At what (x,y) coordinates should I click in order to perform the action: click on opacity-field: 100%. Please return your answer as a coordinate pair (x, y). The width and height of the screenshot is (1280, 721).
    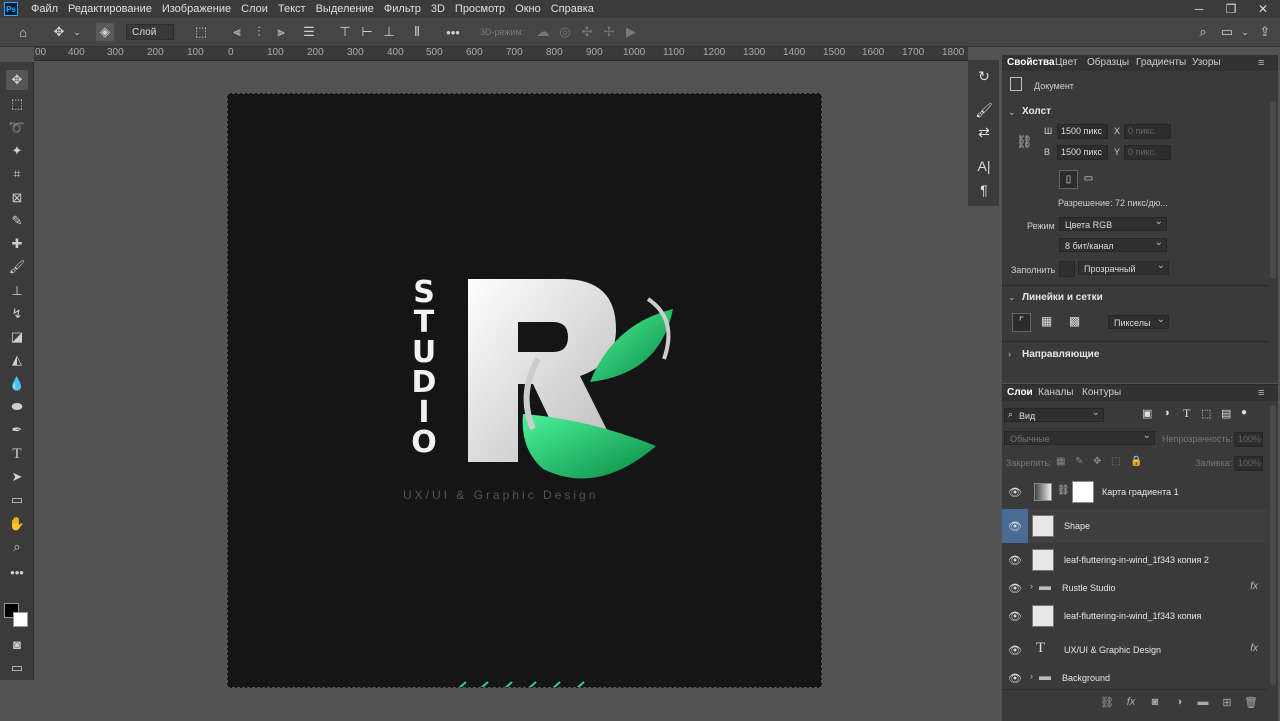
    Looking at the image, I should click on (1248, 439).